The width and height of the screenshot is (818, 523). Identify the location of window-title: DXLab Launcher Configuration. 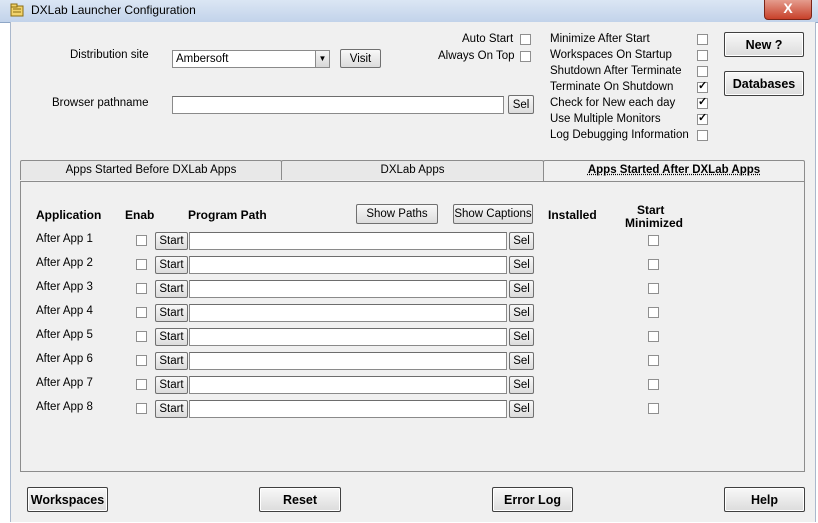
(113, 10).